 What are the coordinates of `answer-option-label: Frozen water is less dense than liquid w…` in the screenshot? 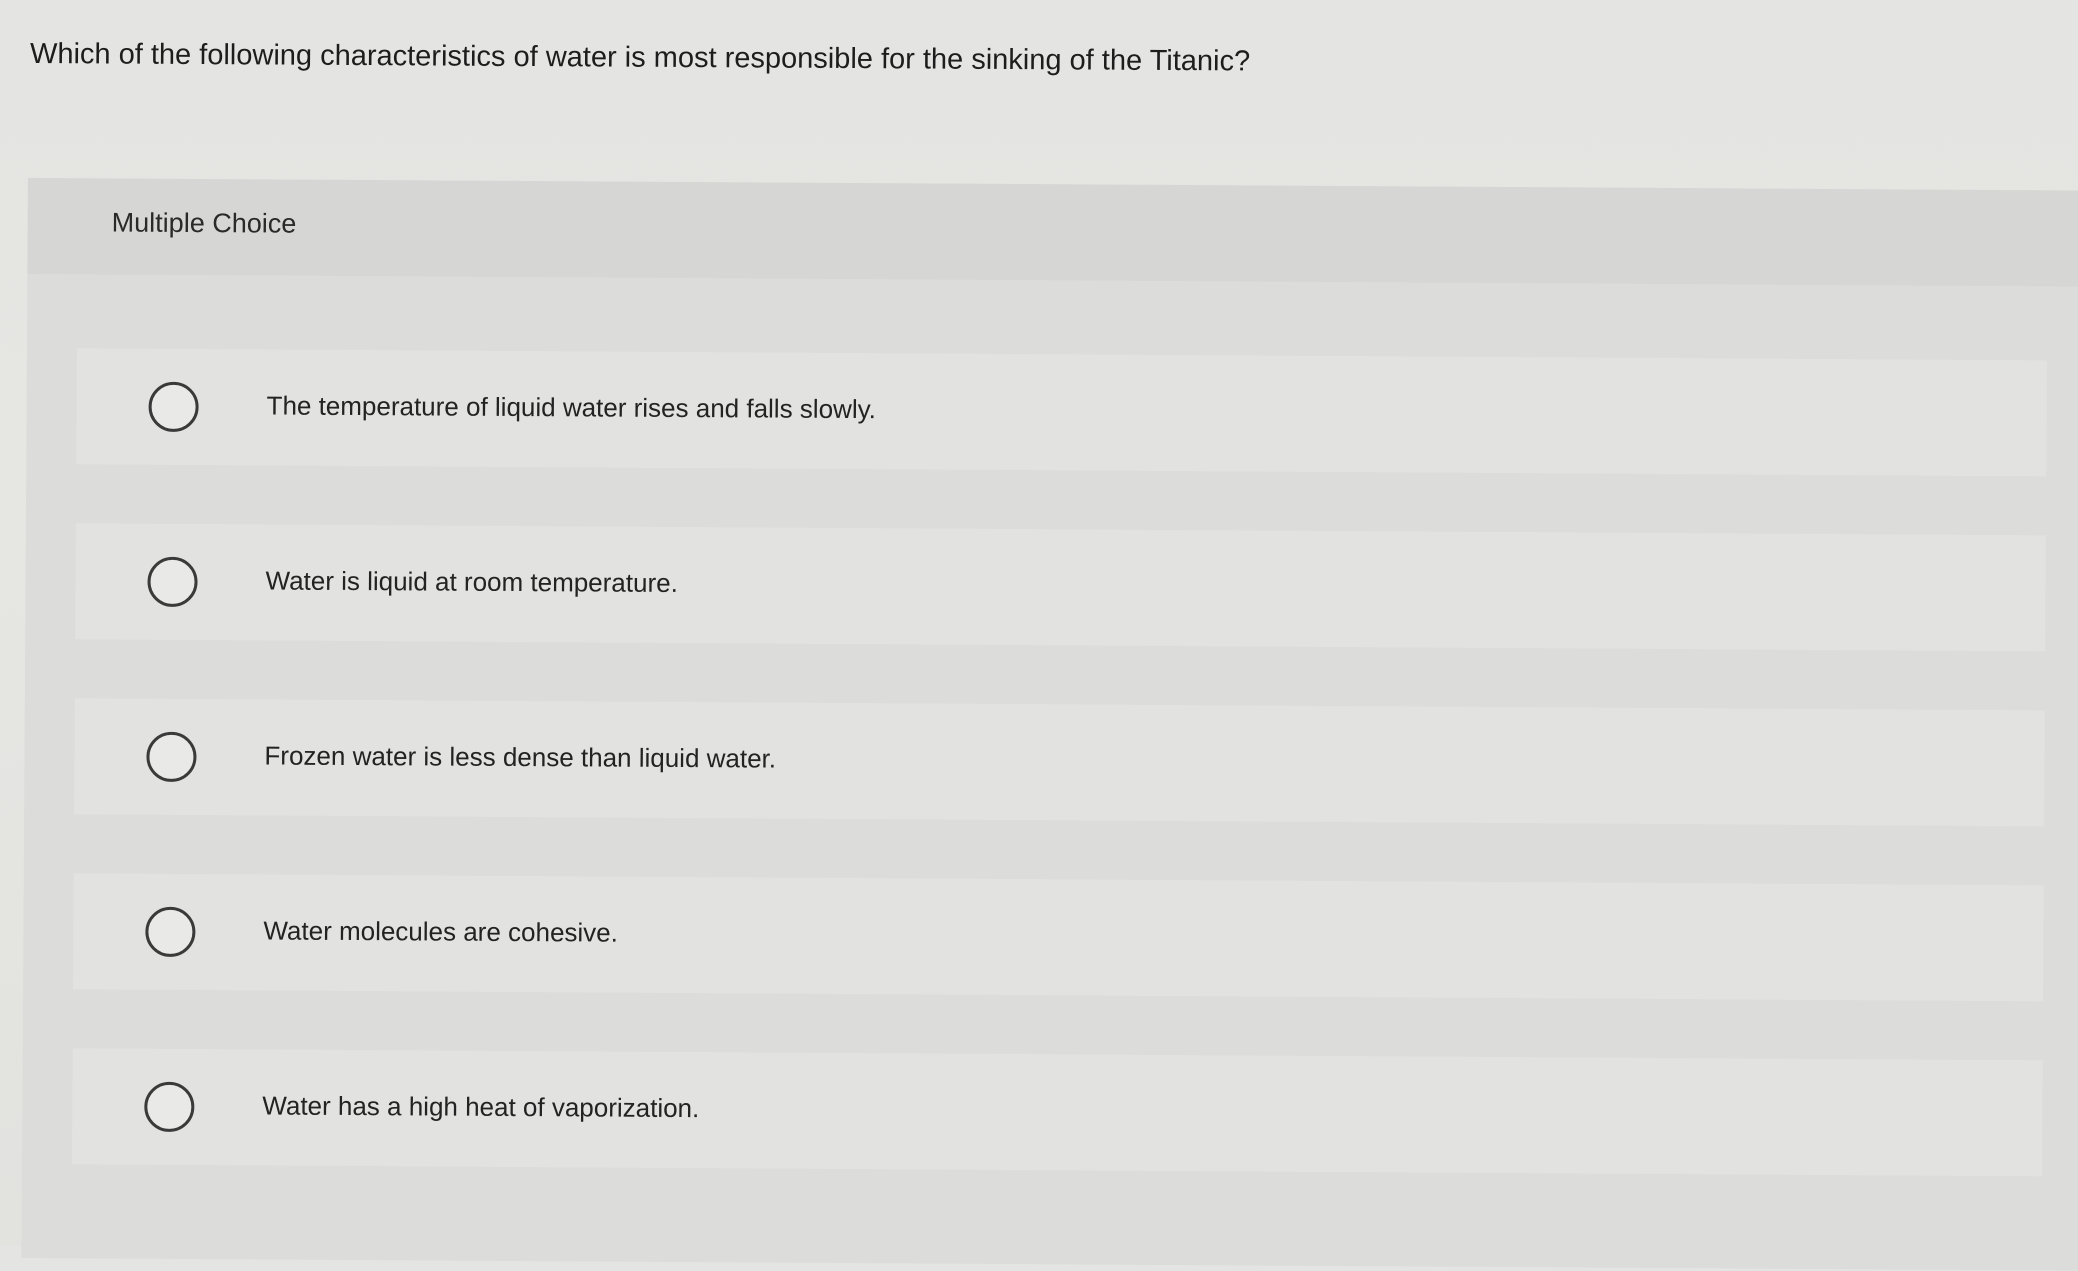 It's located at (520, 757).